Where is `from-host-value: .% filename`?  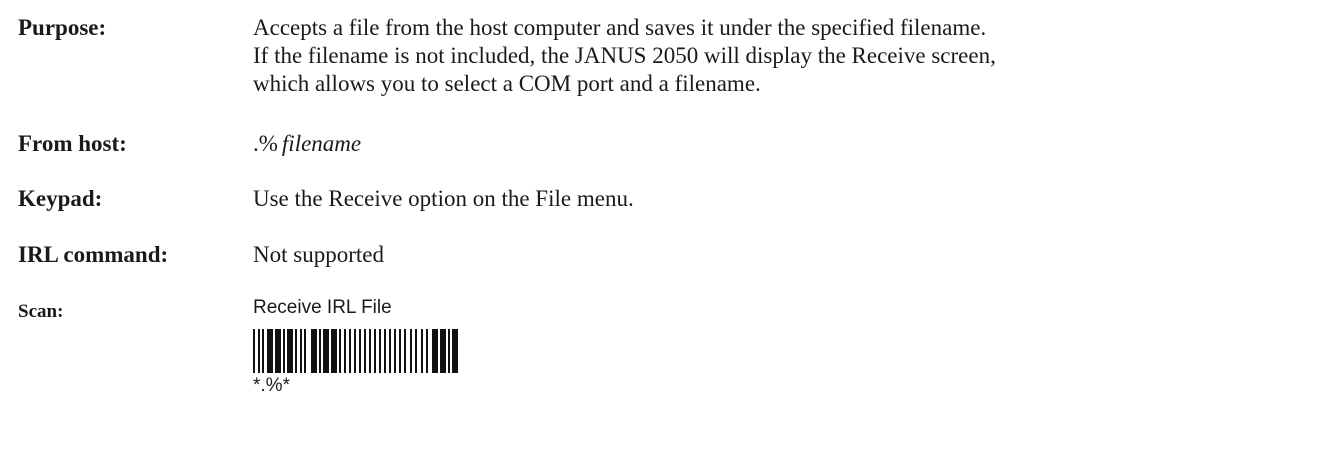
from-host-value: .% filename is located at coordinates (307, 144).